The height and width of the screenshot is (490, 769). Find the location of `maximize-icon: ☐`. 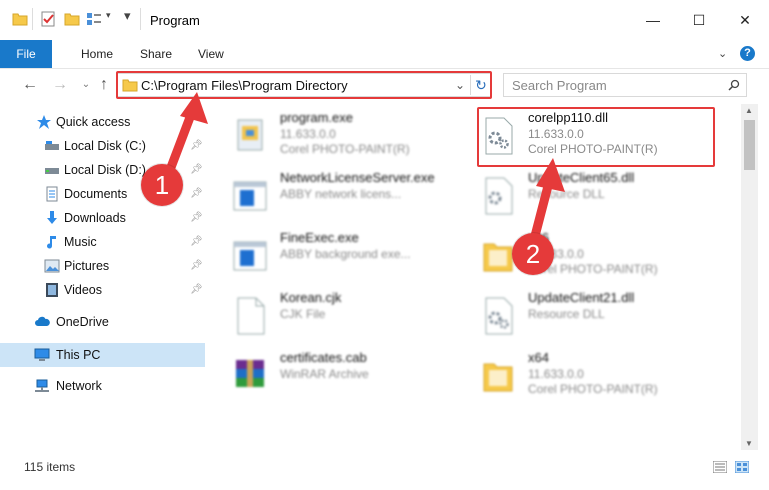

maximize-icon: ☐ is located at coordinates (699, 19).